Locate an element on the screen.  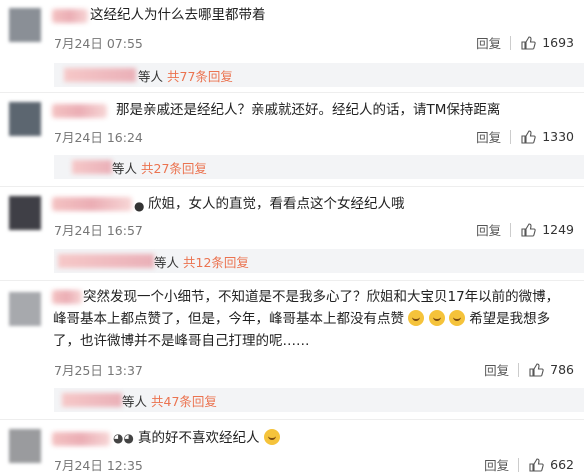
panda-icon: ● is located at coordinates (139, 206).